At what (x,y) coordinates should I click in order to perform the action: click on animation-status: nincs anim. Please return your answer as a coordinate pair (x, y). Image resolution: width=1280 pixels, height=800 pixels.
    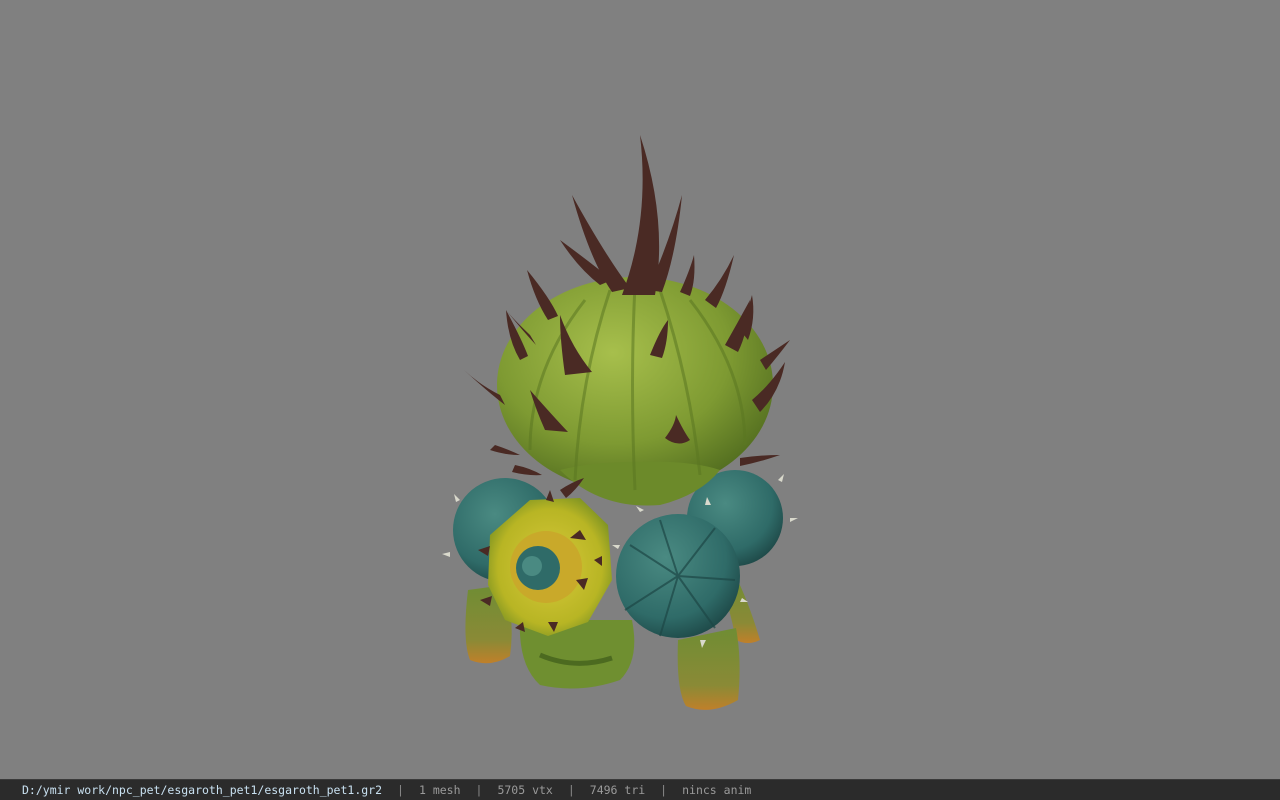
    Looking at the image, I should click on (717, 790).